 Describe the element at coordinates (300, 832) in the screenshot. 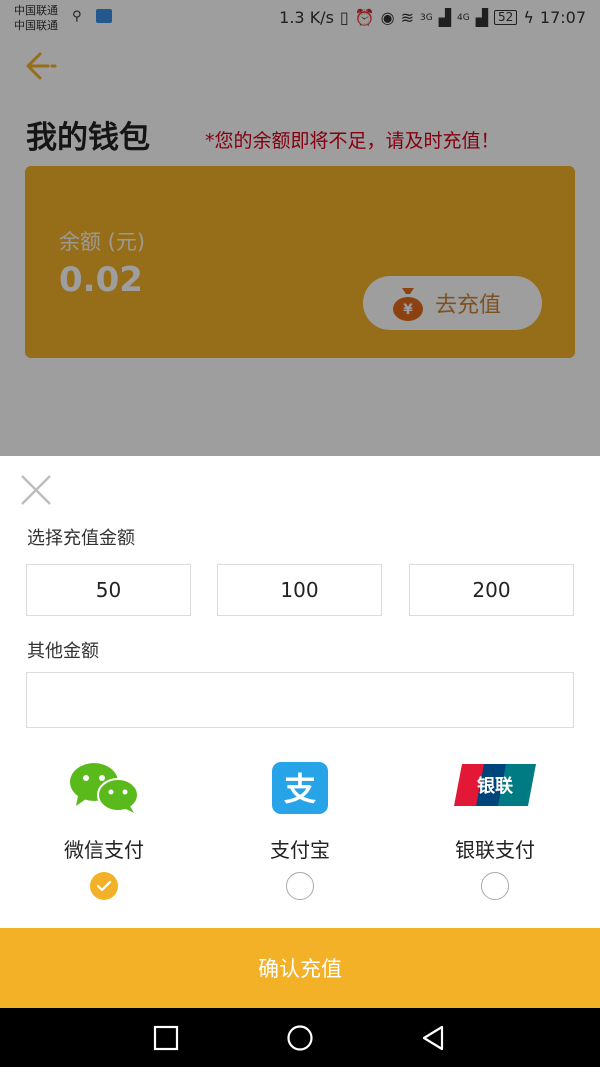

I see `payment-option-alipay: 支 支付宝` at that location.